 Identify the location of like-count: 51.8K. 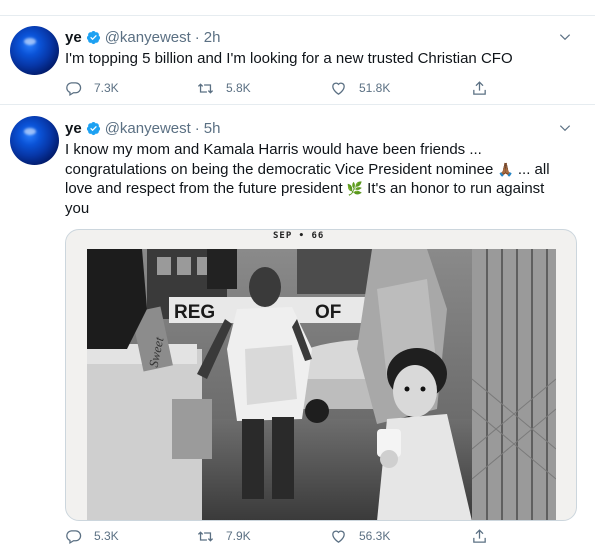
(375, 88).